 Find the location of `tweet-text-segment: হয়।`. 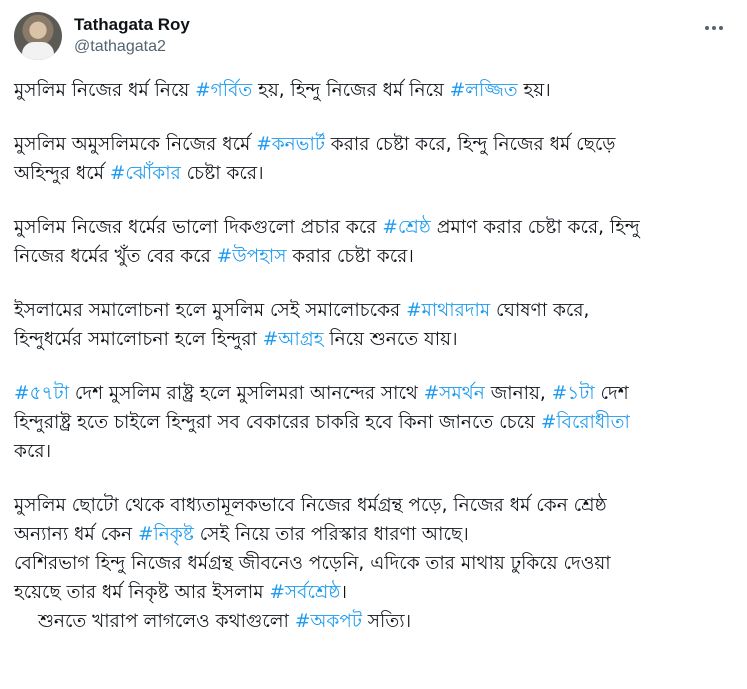

tweet-text-segment: হয়। is located at coordinates (534, 90).